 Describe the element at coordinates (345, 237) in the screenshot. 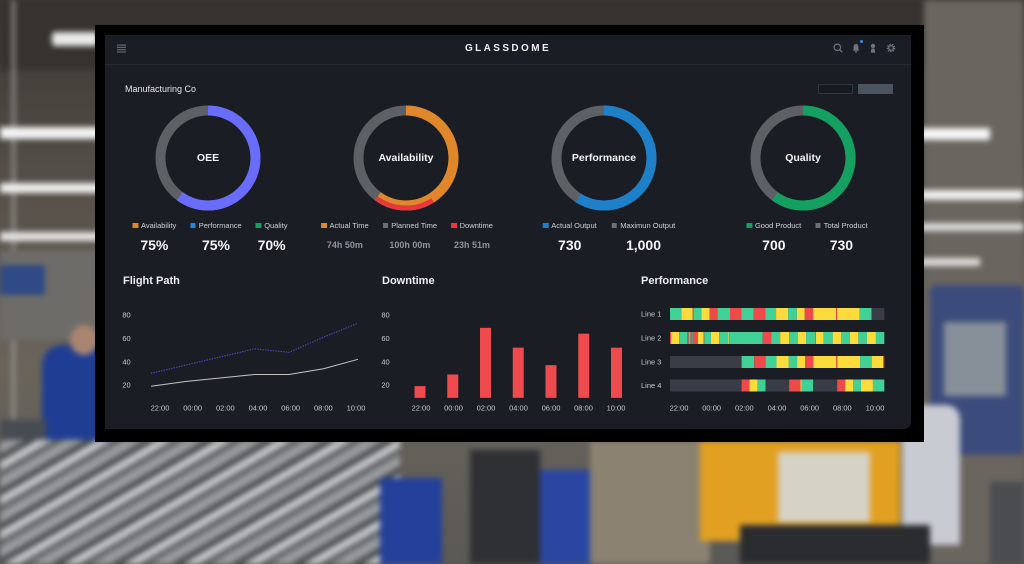

I see `legend-item-actual-time: Actual Time 74h 50m` at that location.